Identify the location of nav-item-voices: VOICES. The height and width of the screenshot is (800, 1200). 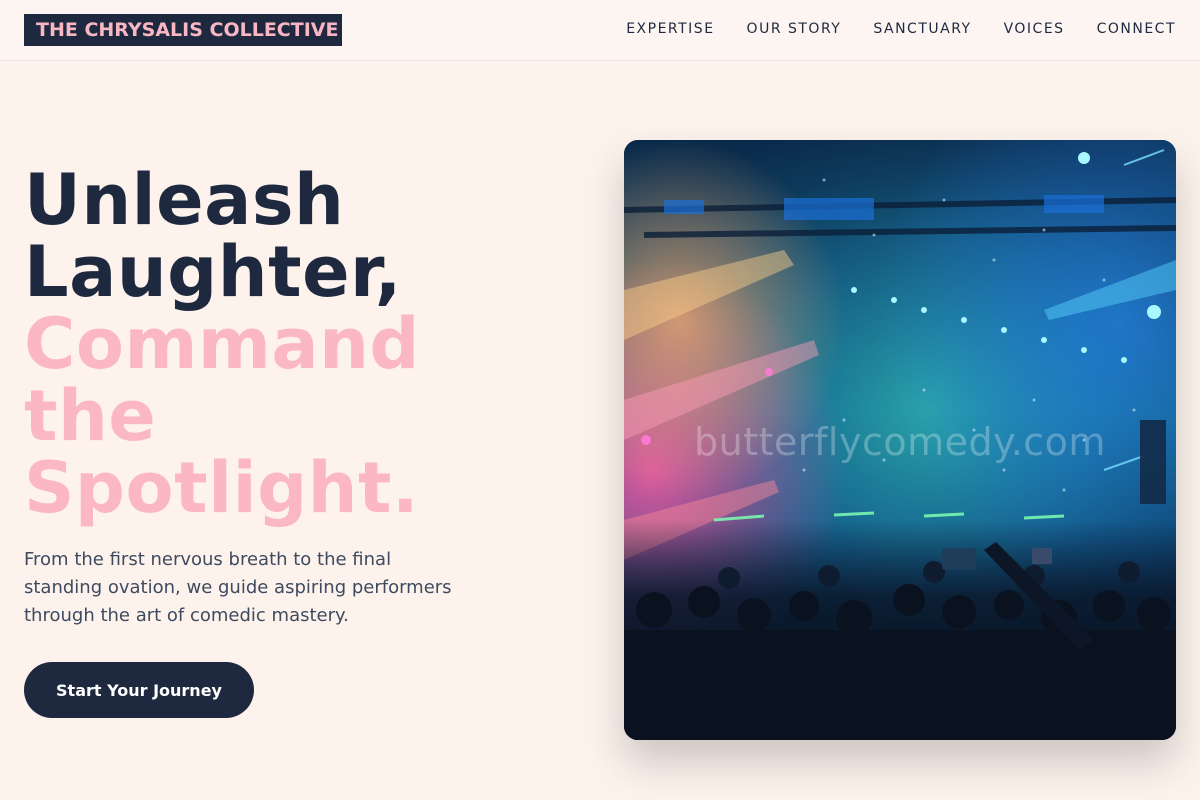
(1034, 29).